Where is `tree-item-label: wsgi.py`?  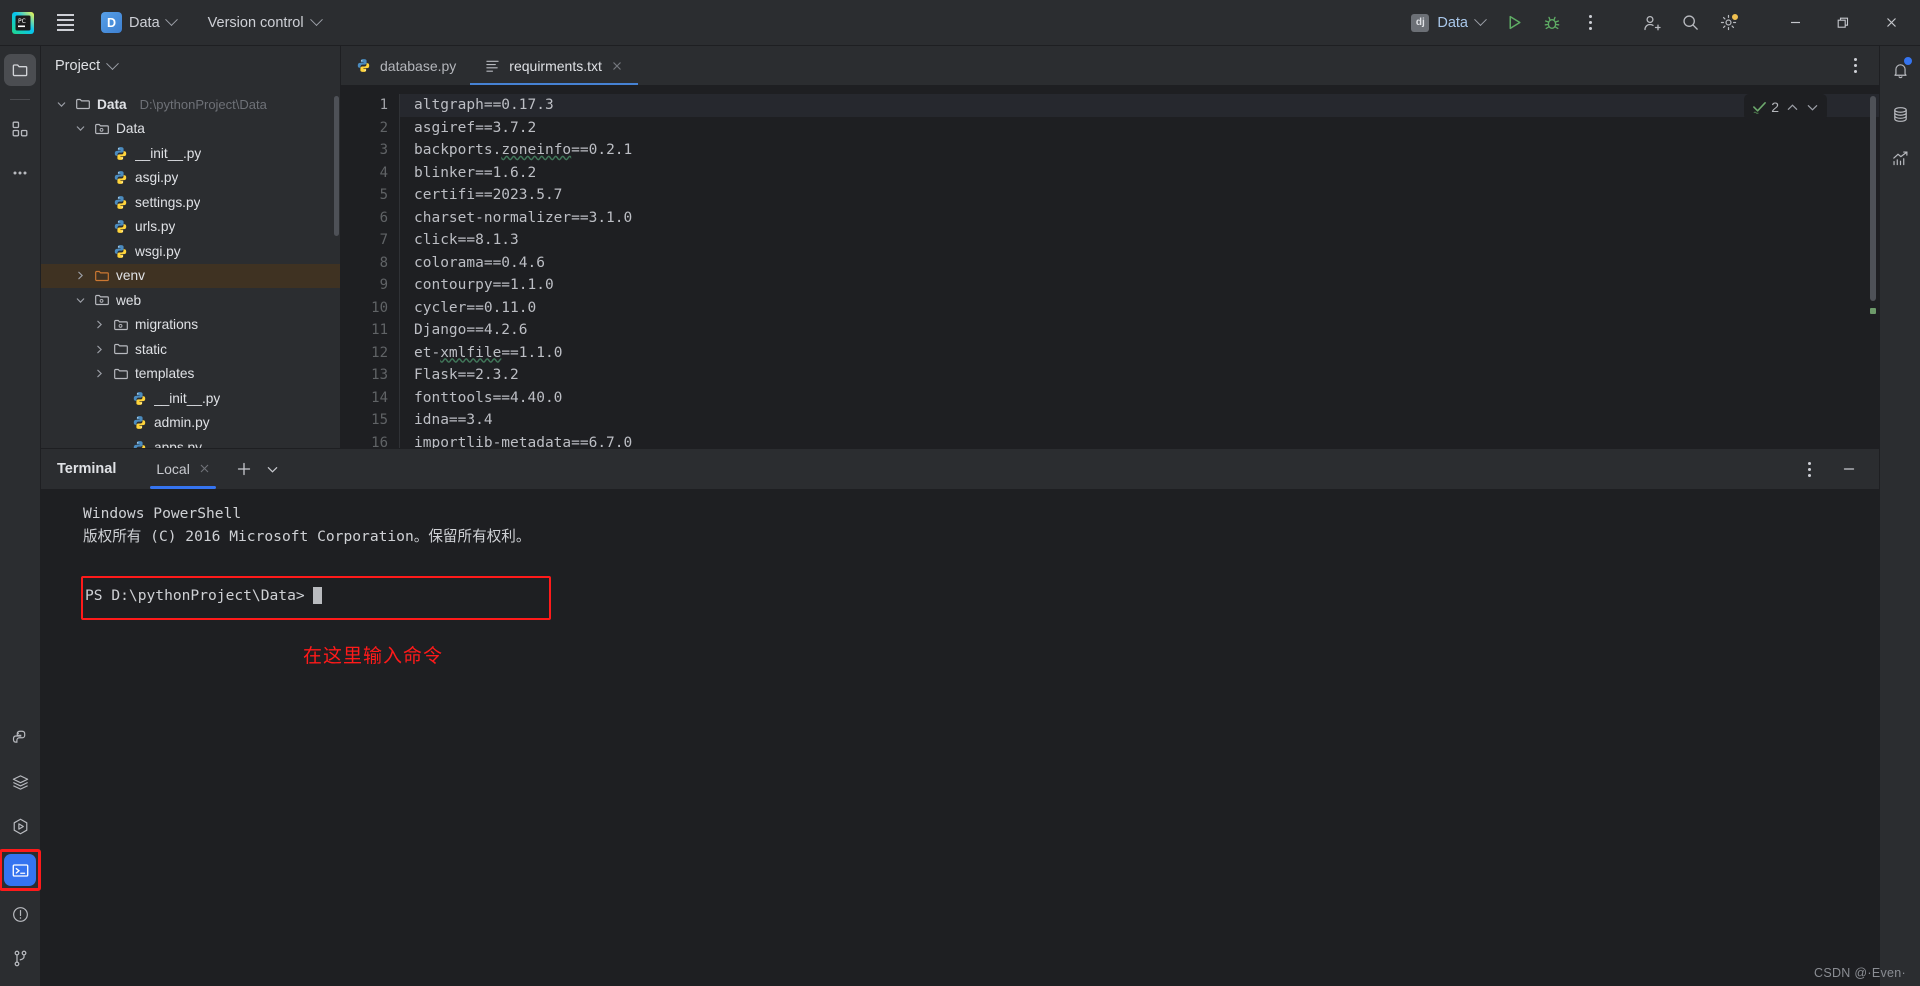 tree-item-label: wsgi.py is located at coordinates (158, 251).